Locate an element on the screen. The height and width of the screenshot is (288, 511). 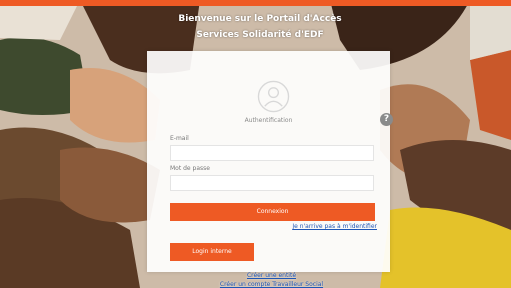
create-entity-link: Créer une entité is located at coordinates (271, 275).